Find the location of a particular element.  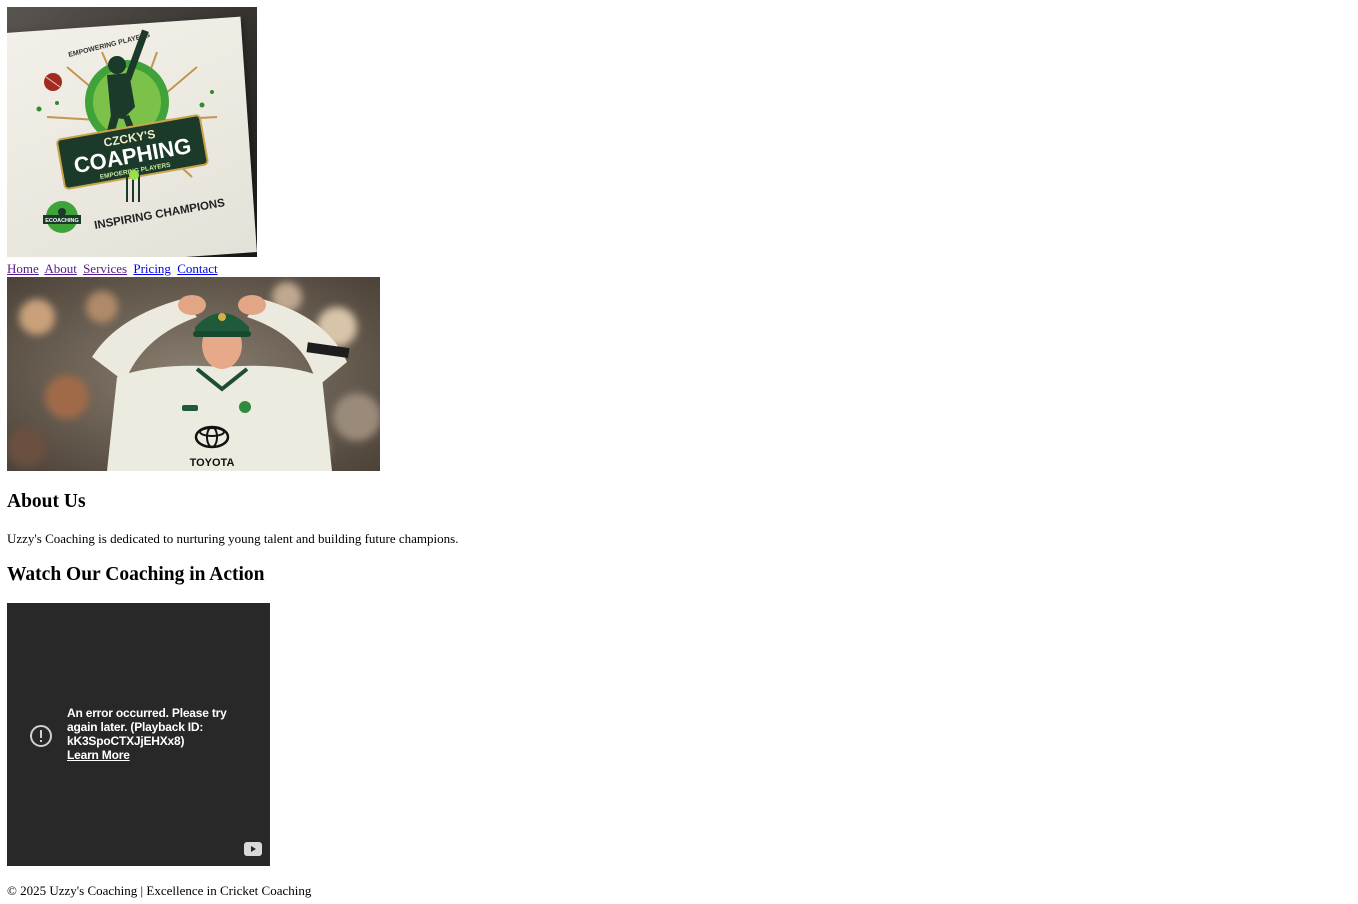

nav-link-services: Services is located at coordinates (105, 268).